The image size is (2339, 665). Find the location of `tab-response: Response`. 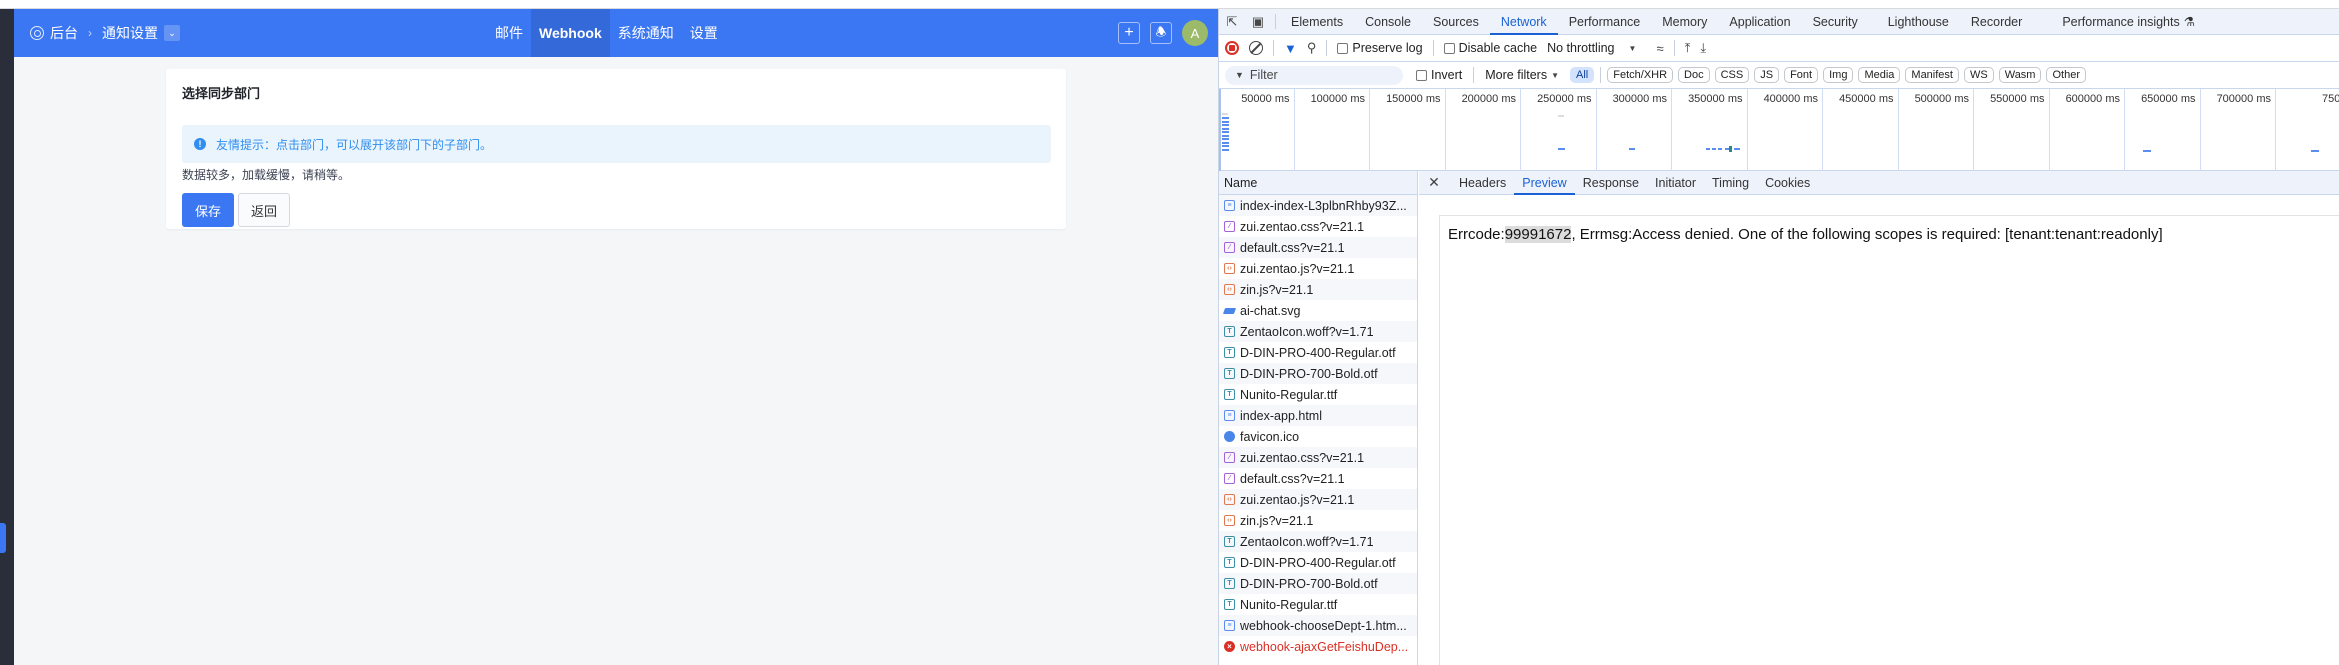

tab-response: Response is located at coordinates (1611, 182).